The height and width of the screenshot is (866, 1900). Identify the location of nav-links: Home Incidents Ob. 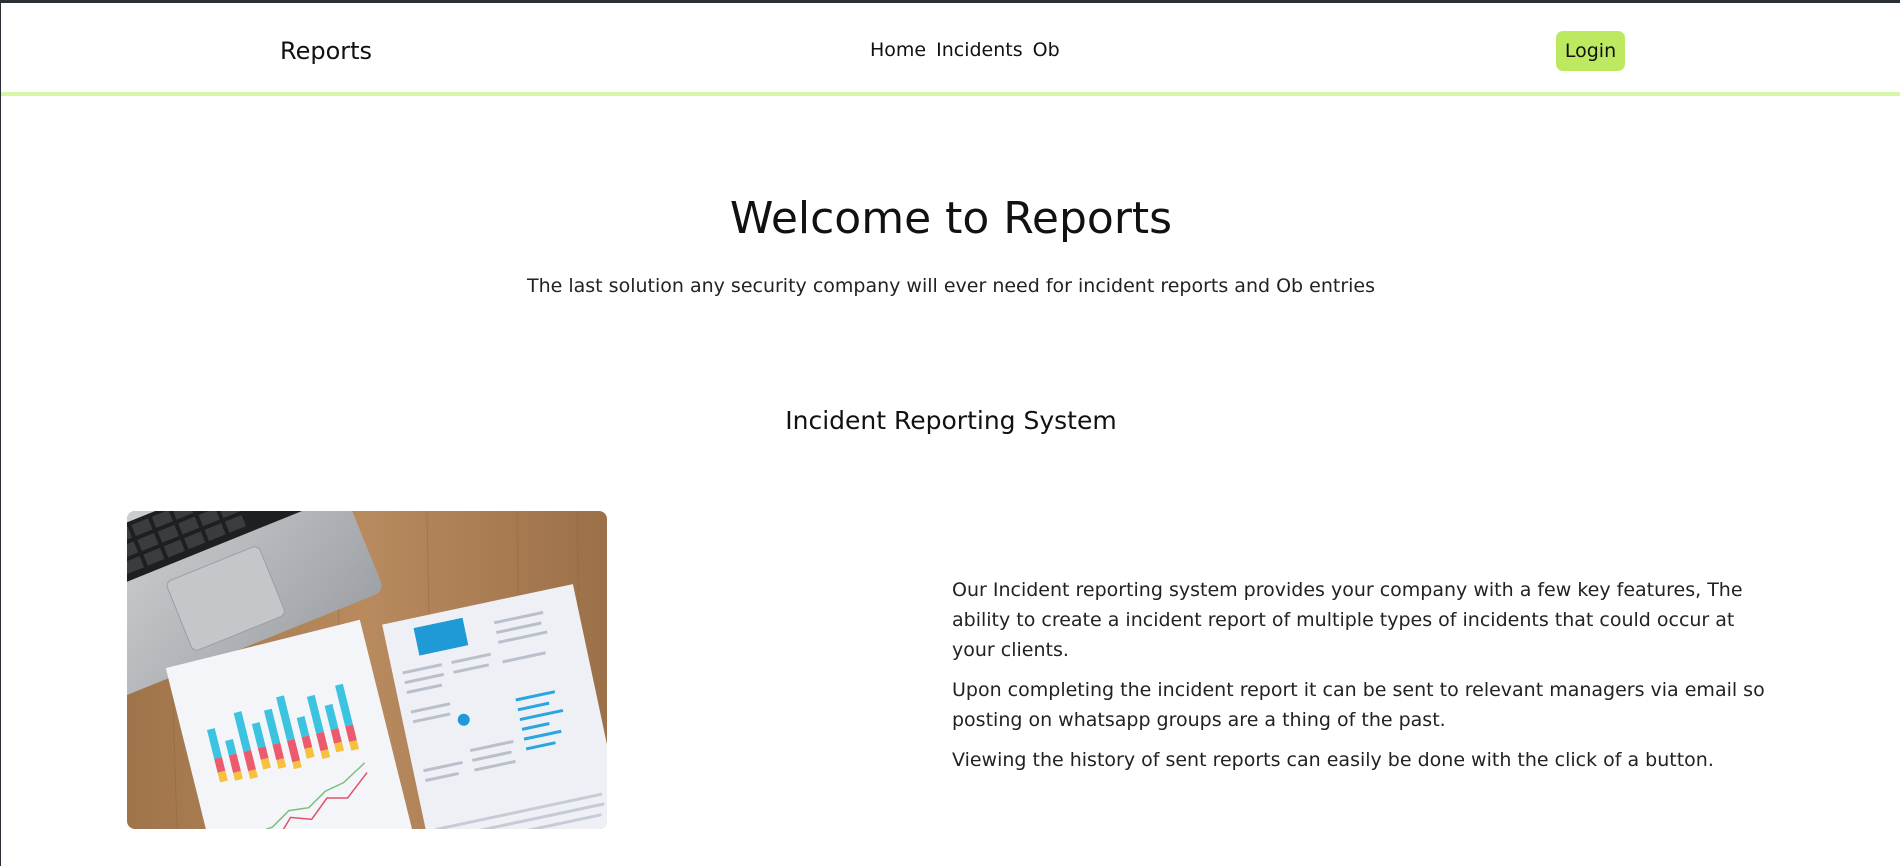
(965, 50).